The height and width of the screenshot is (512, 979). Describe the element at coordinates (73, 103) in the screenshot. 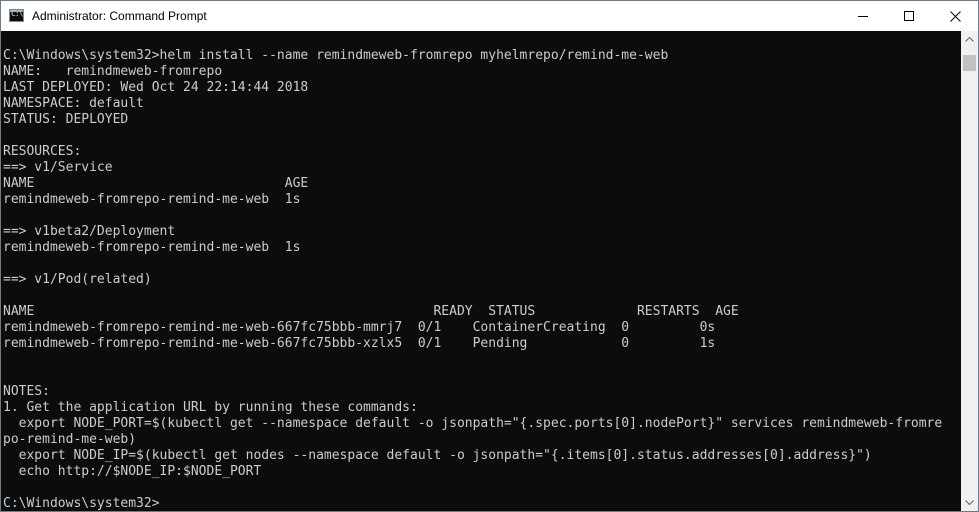

I see `console-line: NAMESPACE: default` at that location.